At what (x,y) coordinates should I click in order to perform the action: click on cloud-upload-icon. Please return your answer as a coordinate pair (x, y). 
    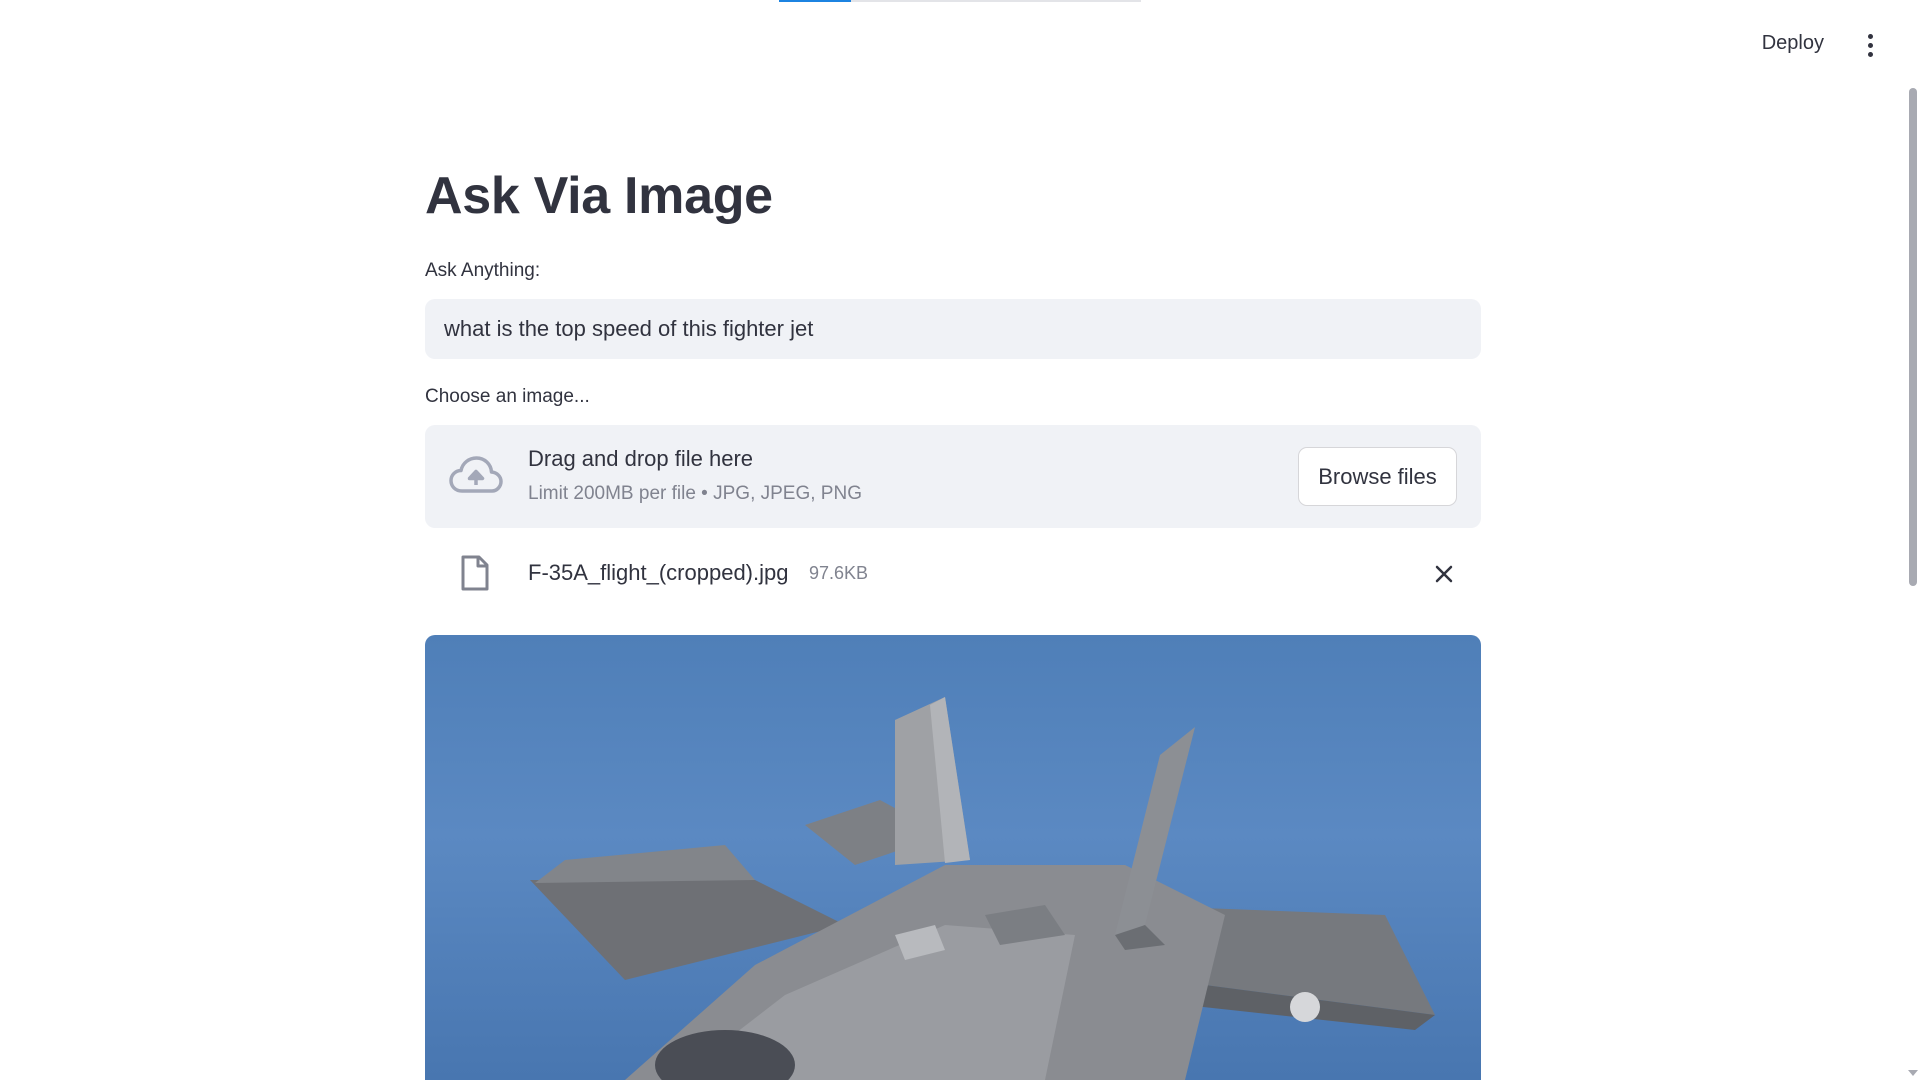
    Looking at the image, I should click on (476, 474).